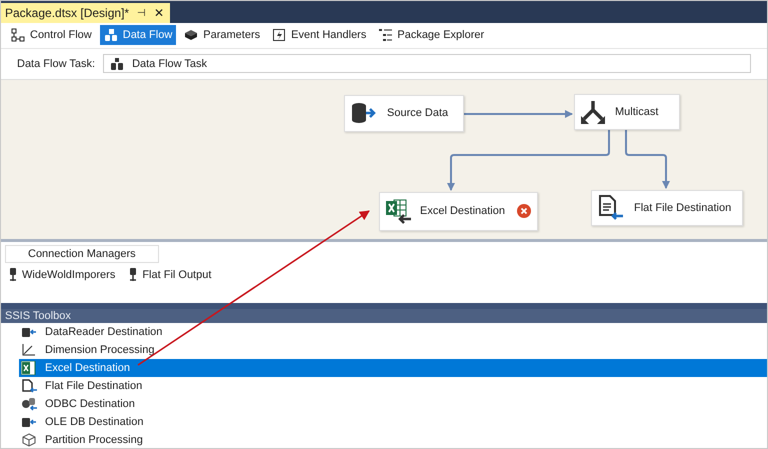 This screenshot has height=449, width=768. I want to click on document-destination-icon, so click(611, 207).